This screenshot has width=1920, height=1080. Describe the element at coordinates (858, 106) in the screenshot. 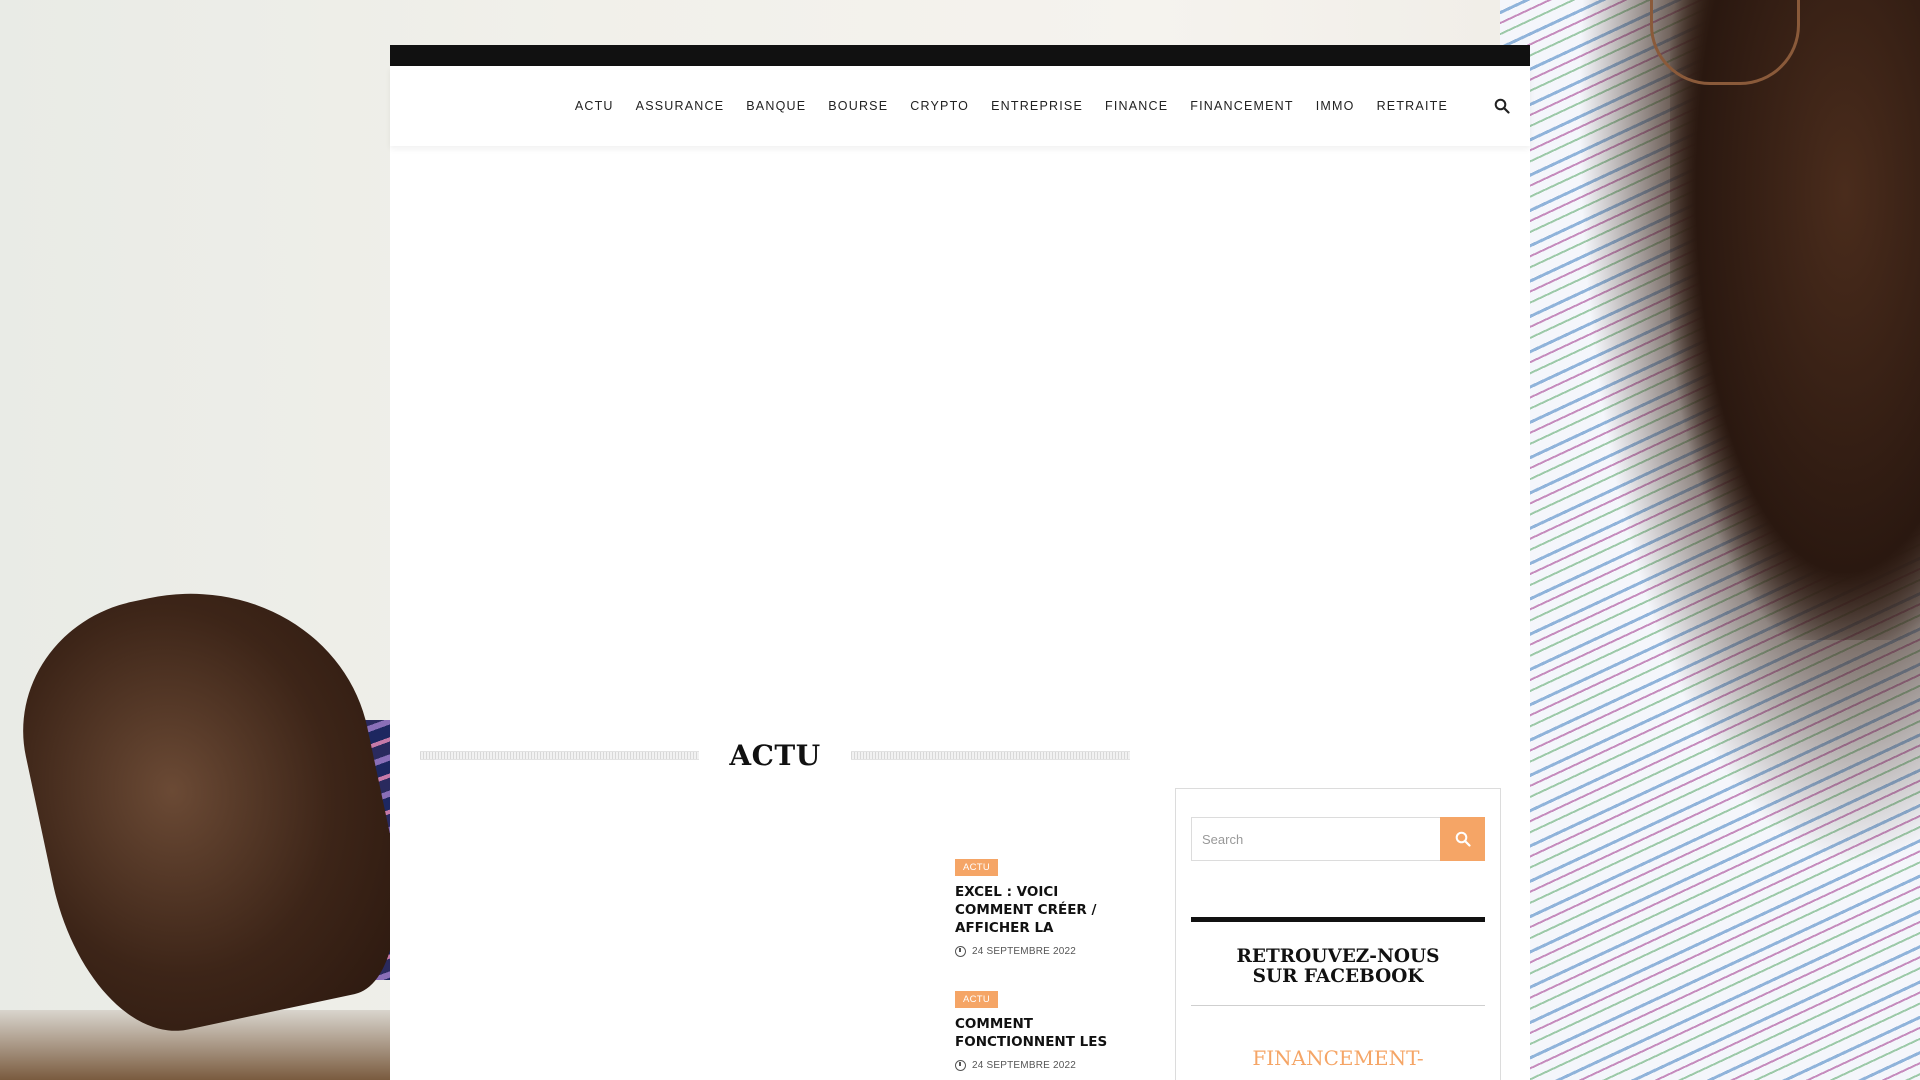

I see `nav-item-bourse: BOURSE` at that location.